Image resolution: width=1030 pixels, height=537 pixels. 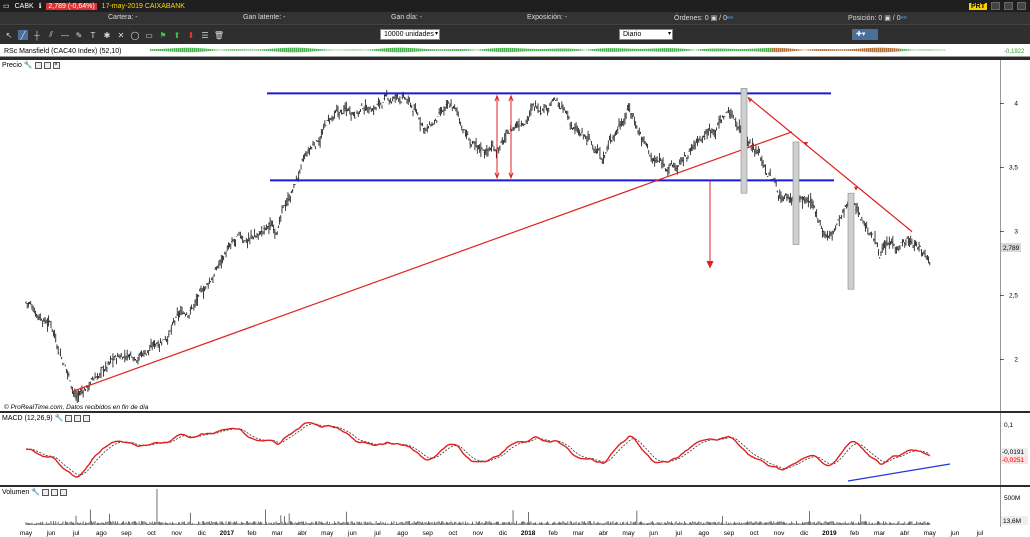 What do you see at coordinates (352, 533) in the screenshot?
I see `time-axis-label: jun` at bounding box center [352, 533].